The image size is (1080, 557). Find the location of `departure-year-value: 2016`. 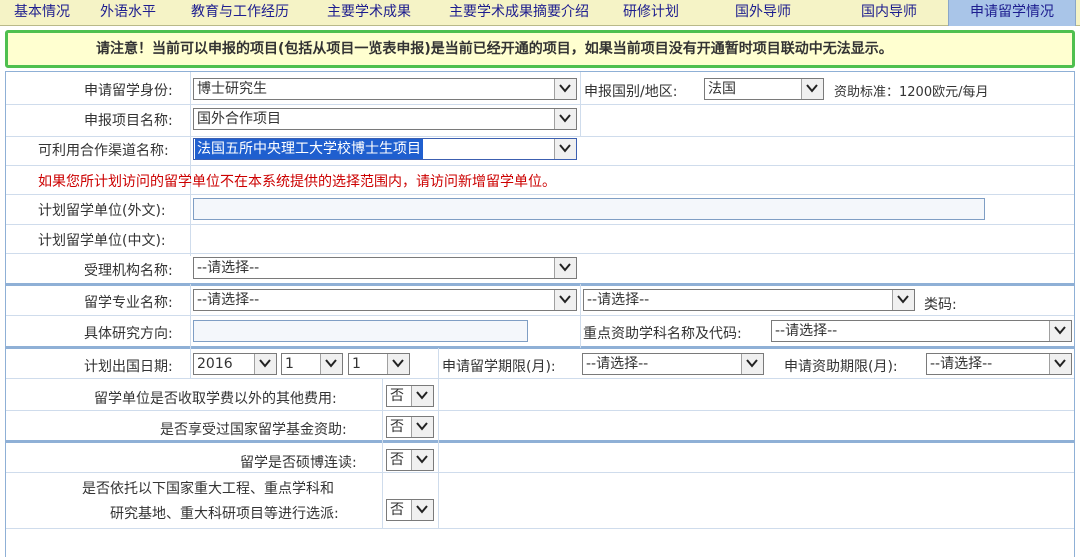

departure-year-value: 2016 is located at coordinates (215, 364).